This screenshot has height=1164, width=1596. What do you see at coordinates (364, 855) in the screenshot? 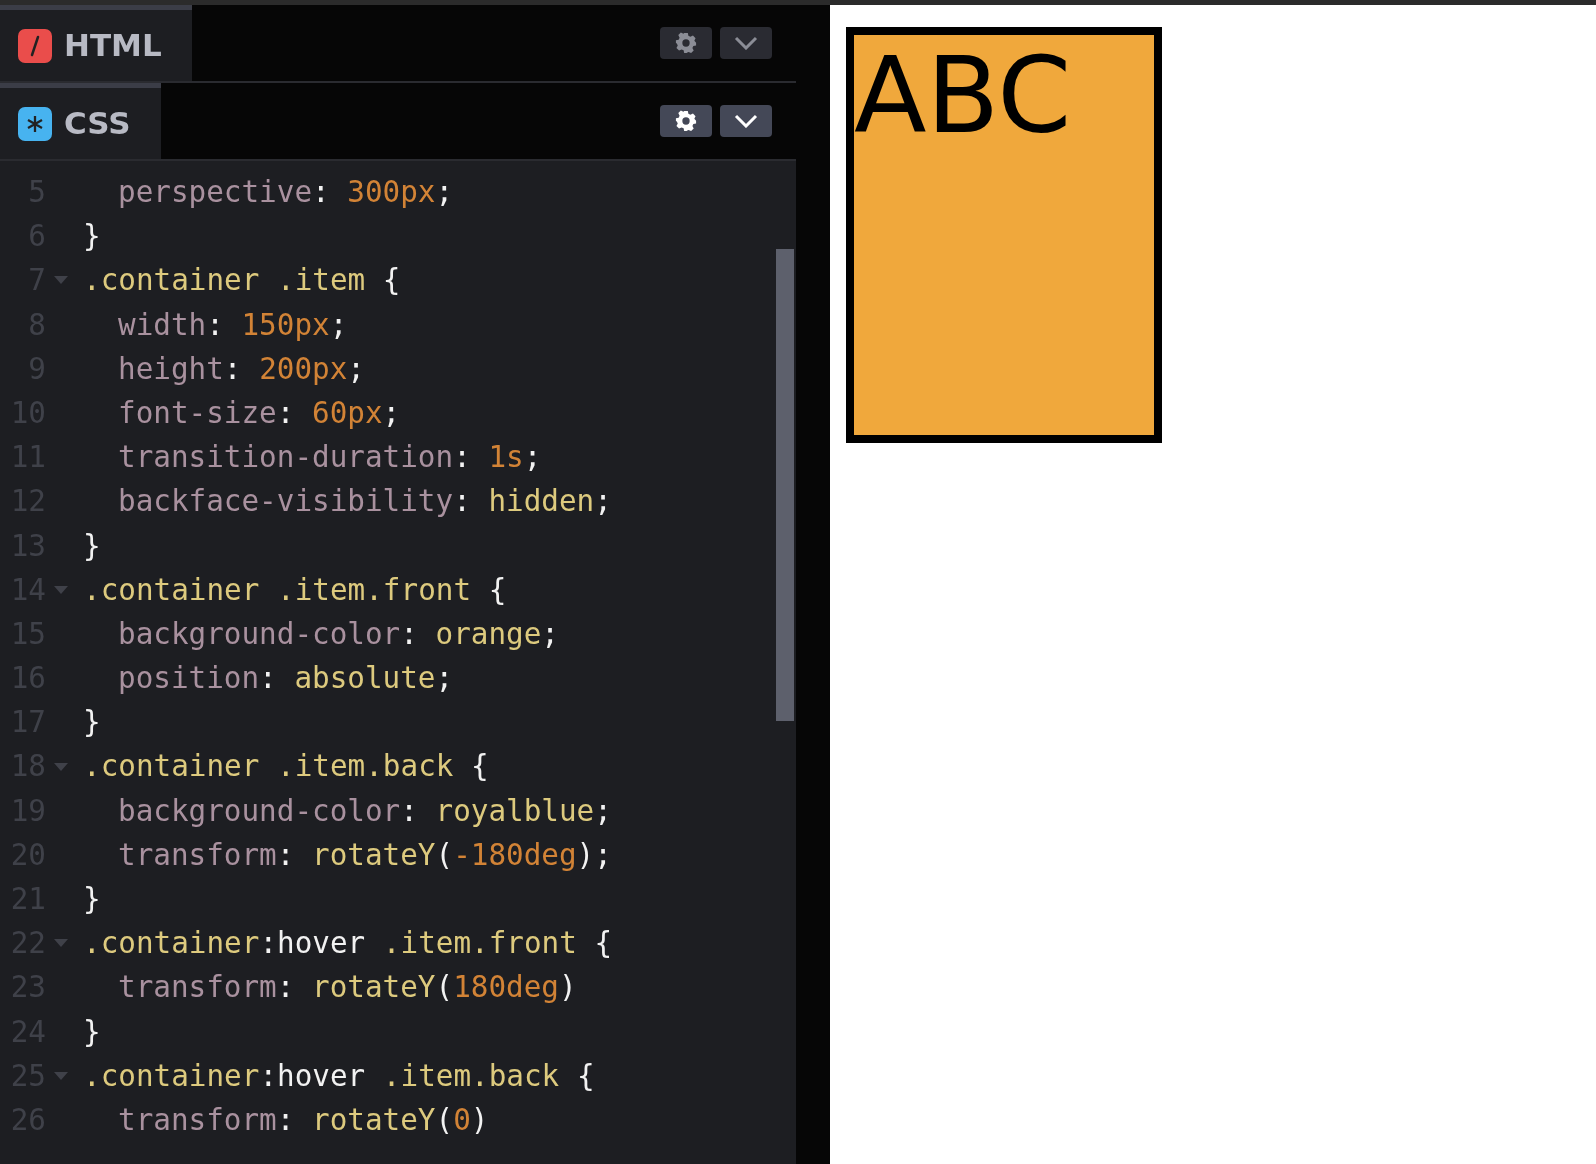
I see `code-line: transform: rotateY(-180deg);` at bounding box center [364, 855].